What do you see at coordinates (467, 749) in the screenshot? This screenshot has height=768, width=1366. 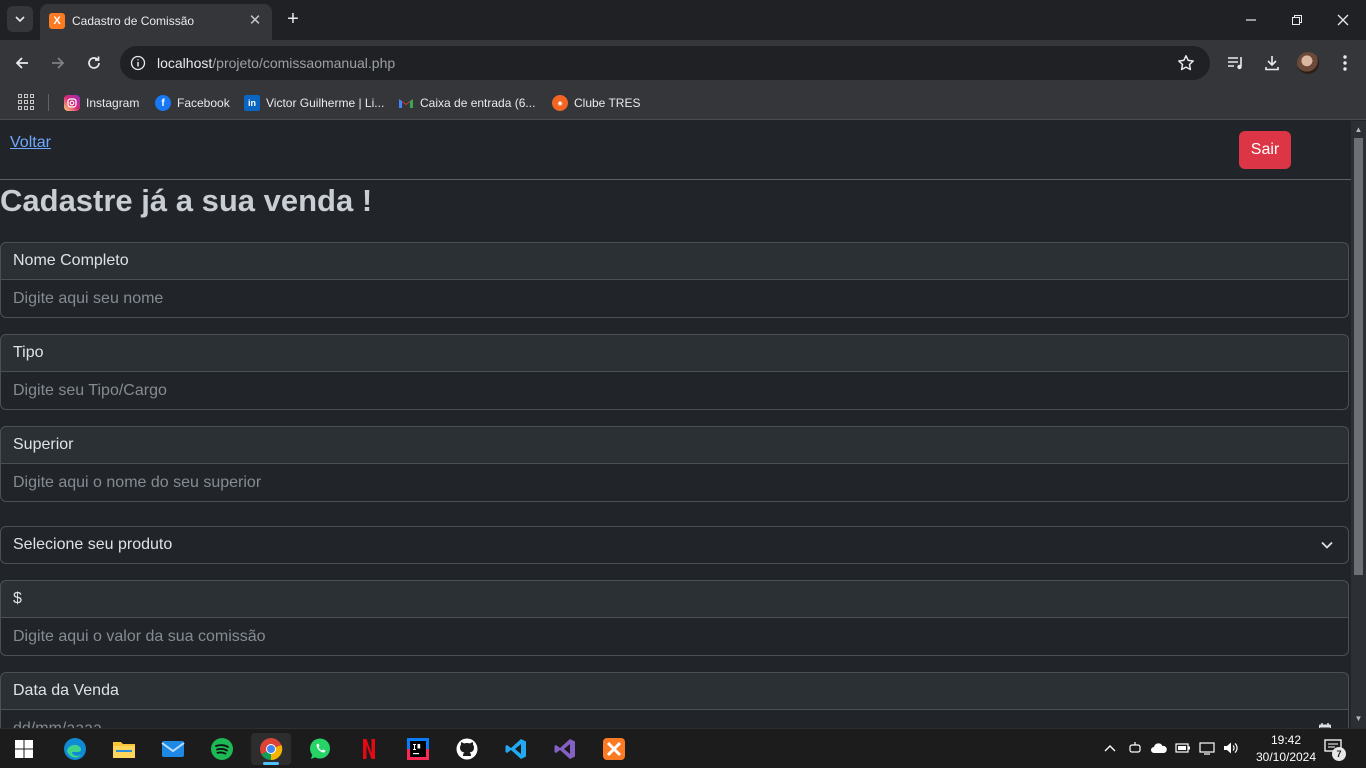 I see `github-icon` at bounding box center [467, 749].